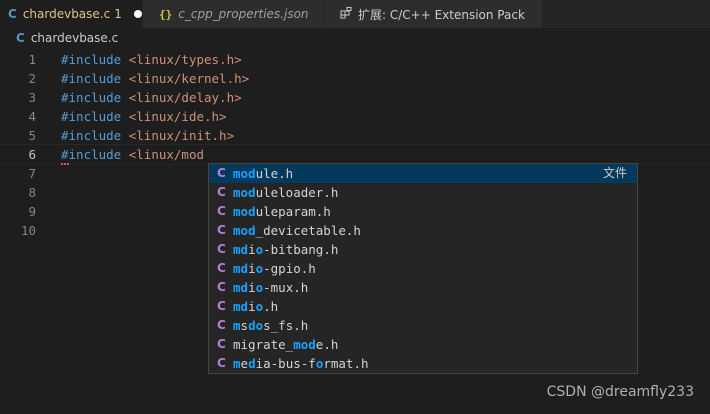  I want to click on code-text: #include <linux/mod, so click(133, 154).